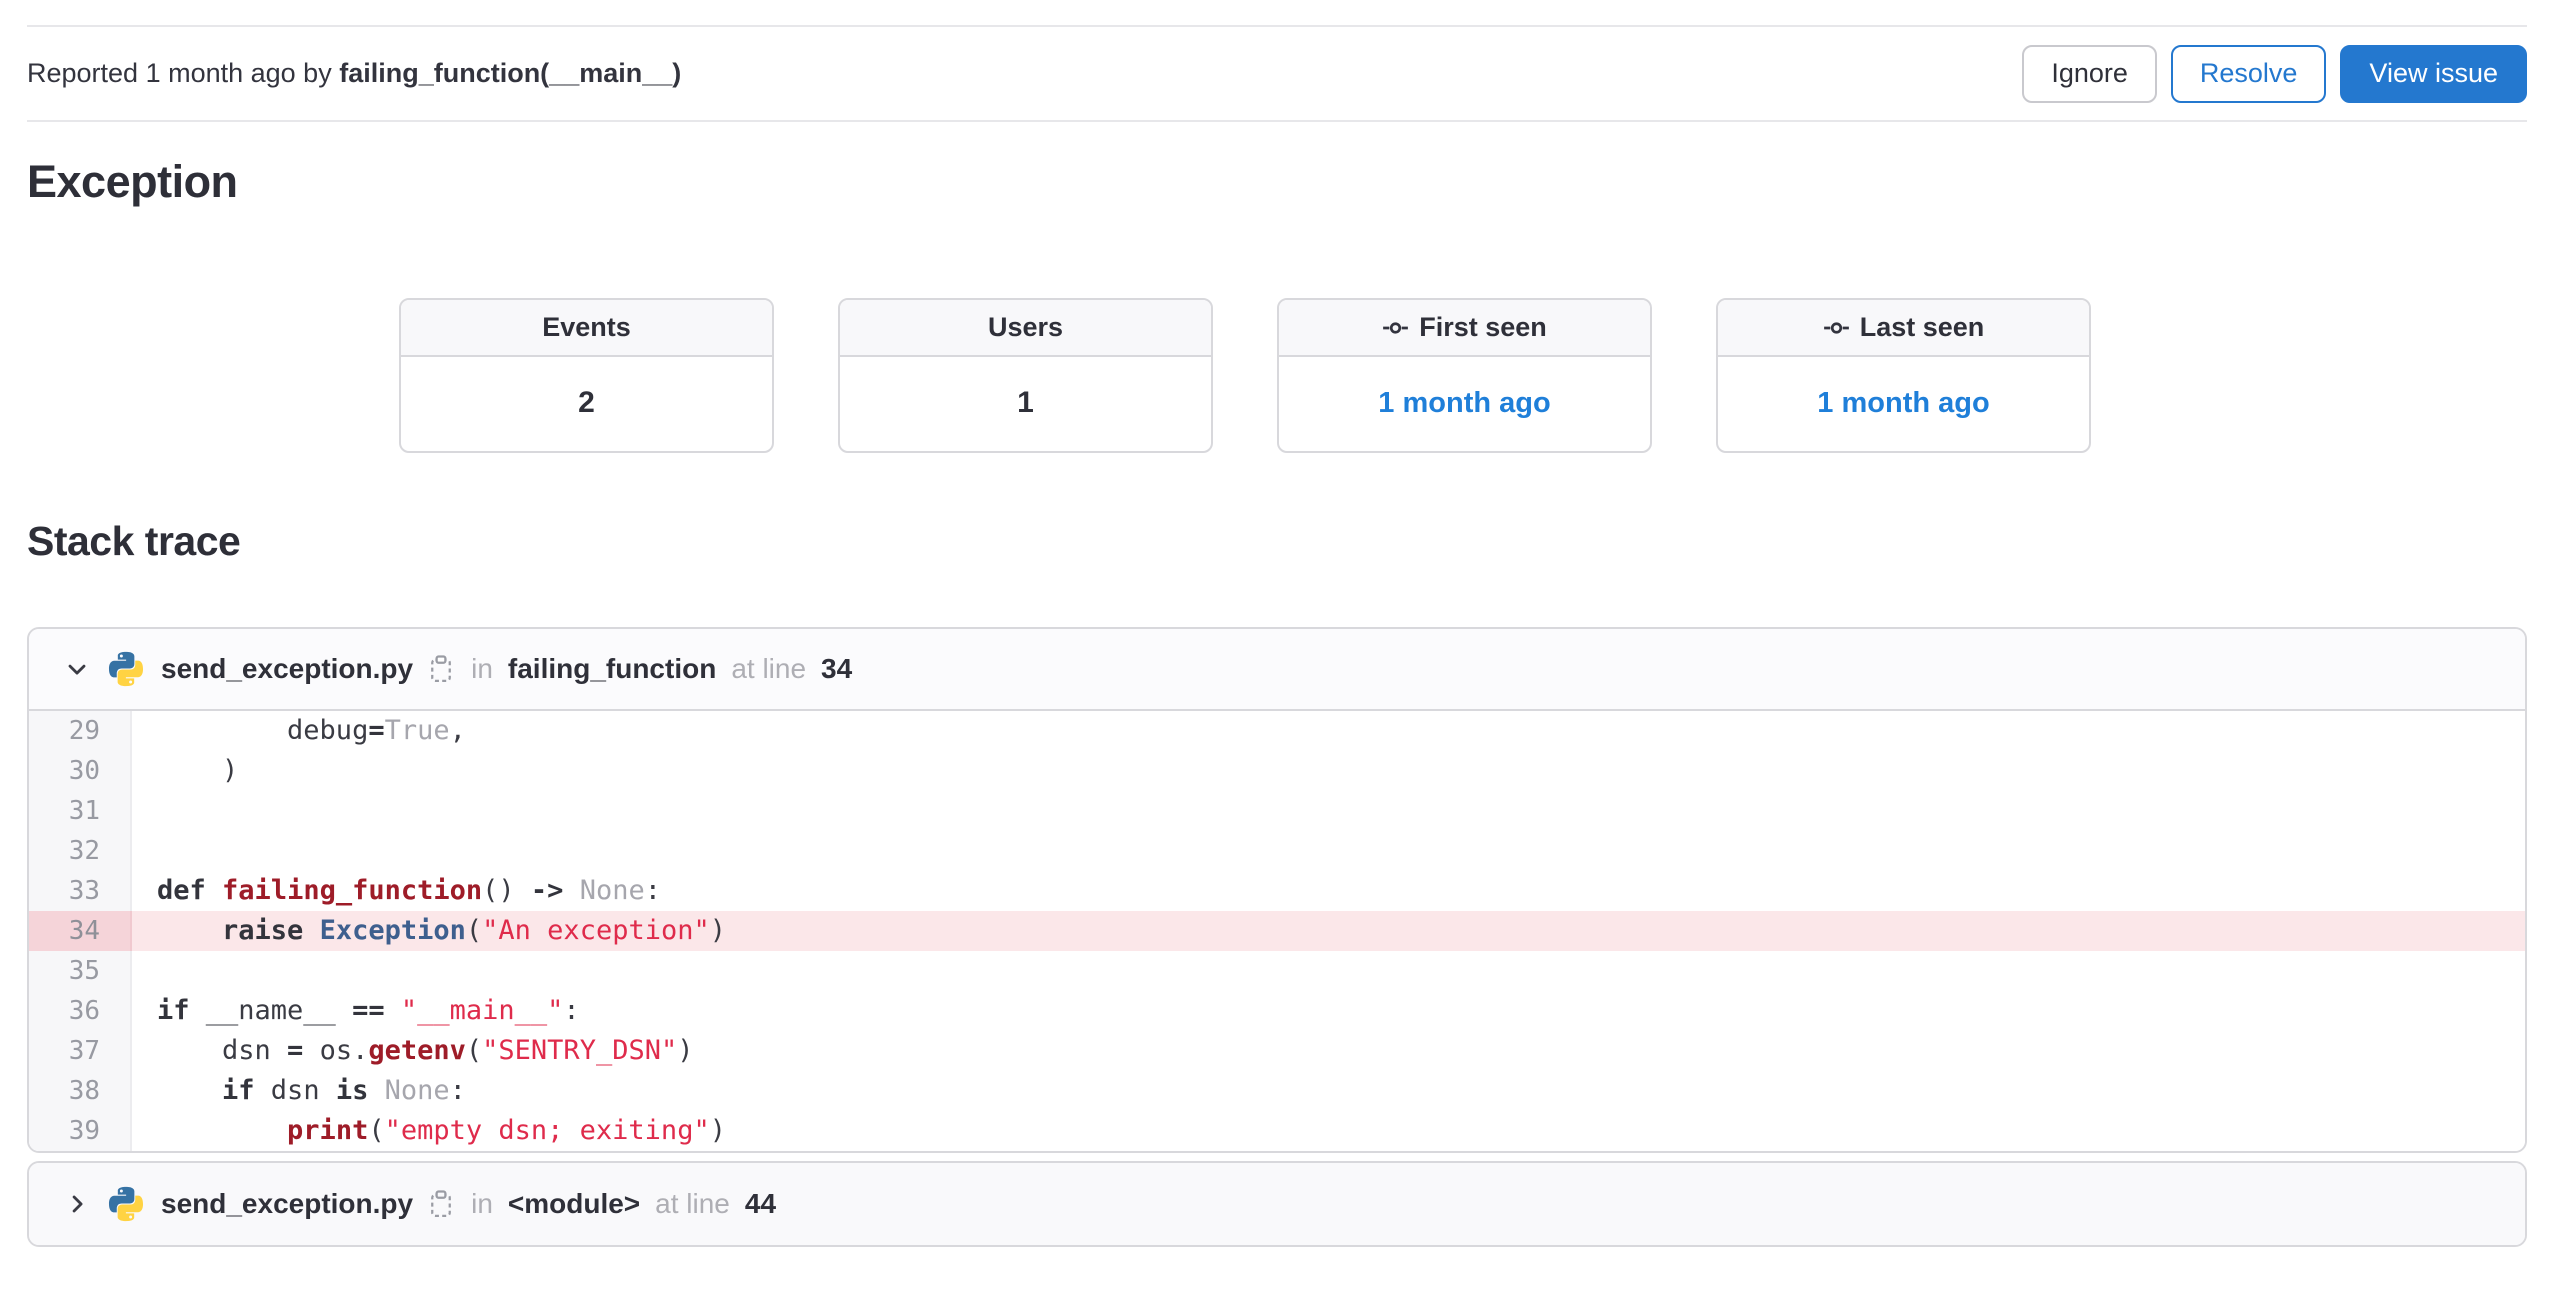  What do you see at coordinates (474, 930) in the screenshot?
I see `code-text: raise Exception("An exception")` at bounding box center [474, 930].